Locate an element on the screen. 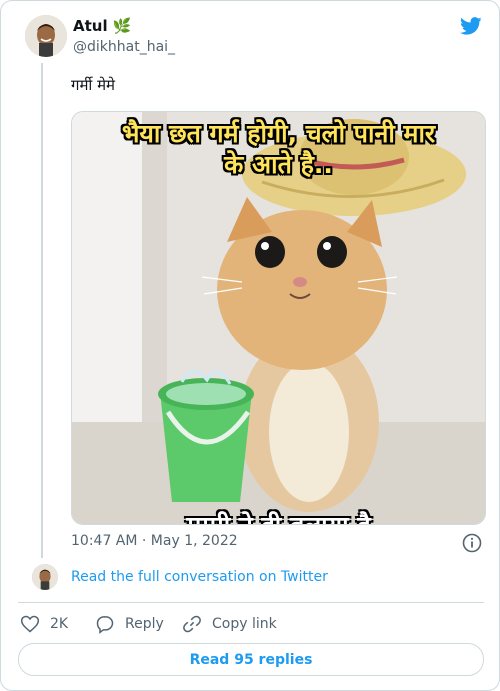 The image size is (500, 691). meme-caption-line-1: भैया छत गर्म होगी, चलो पानी मार is located at coordinates (278, 133).